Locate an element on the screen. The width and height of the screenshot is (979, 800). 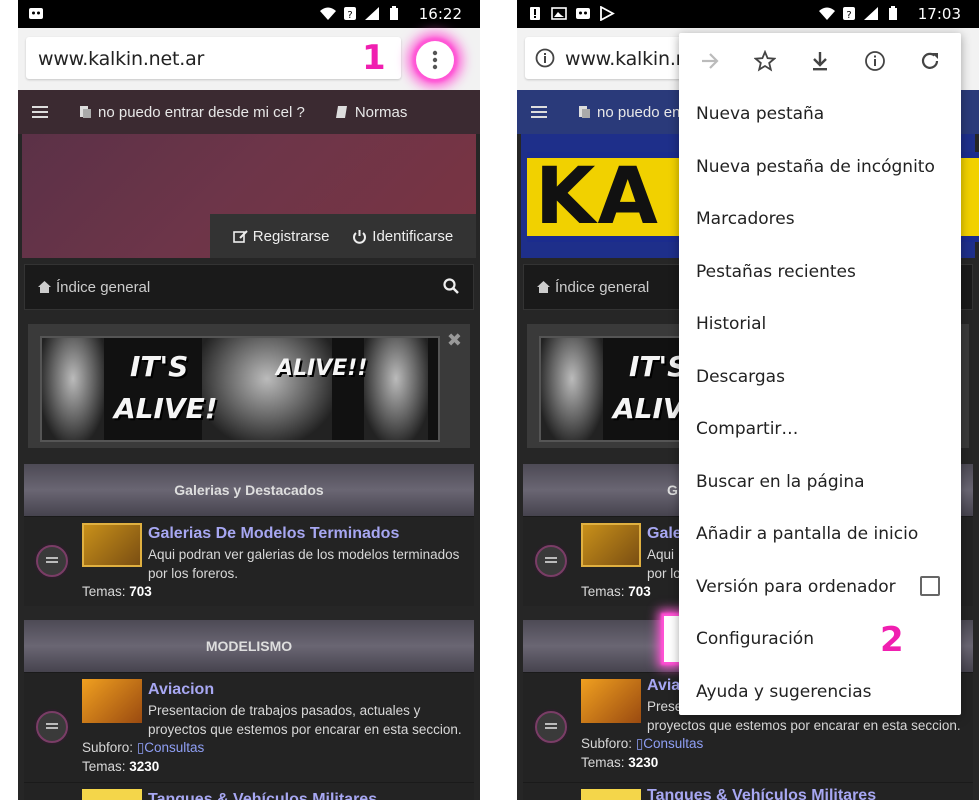
page-info-icon is located at coordinates (545, 58).